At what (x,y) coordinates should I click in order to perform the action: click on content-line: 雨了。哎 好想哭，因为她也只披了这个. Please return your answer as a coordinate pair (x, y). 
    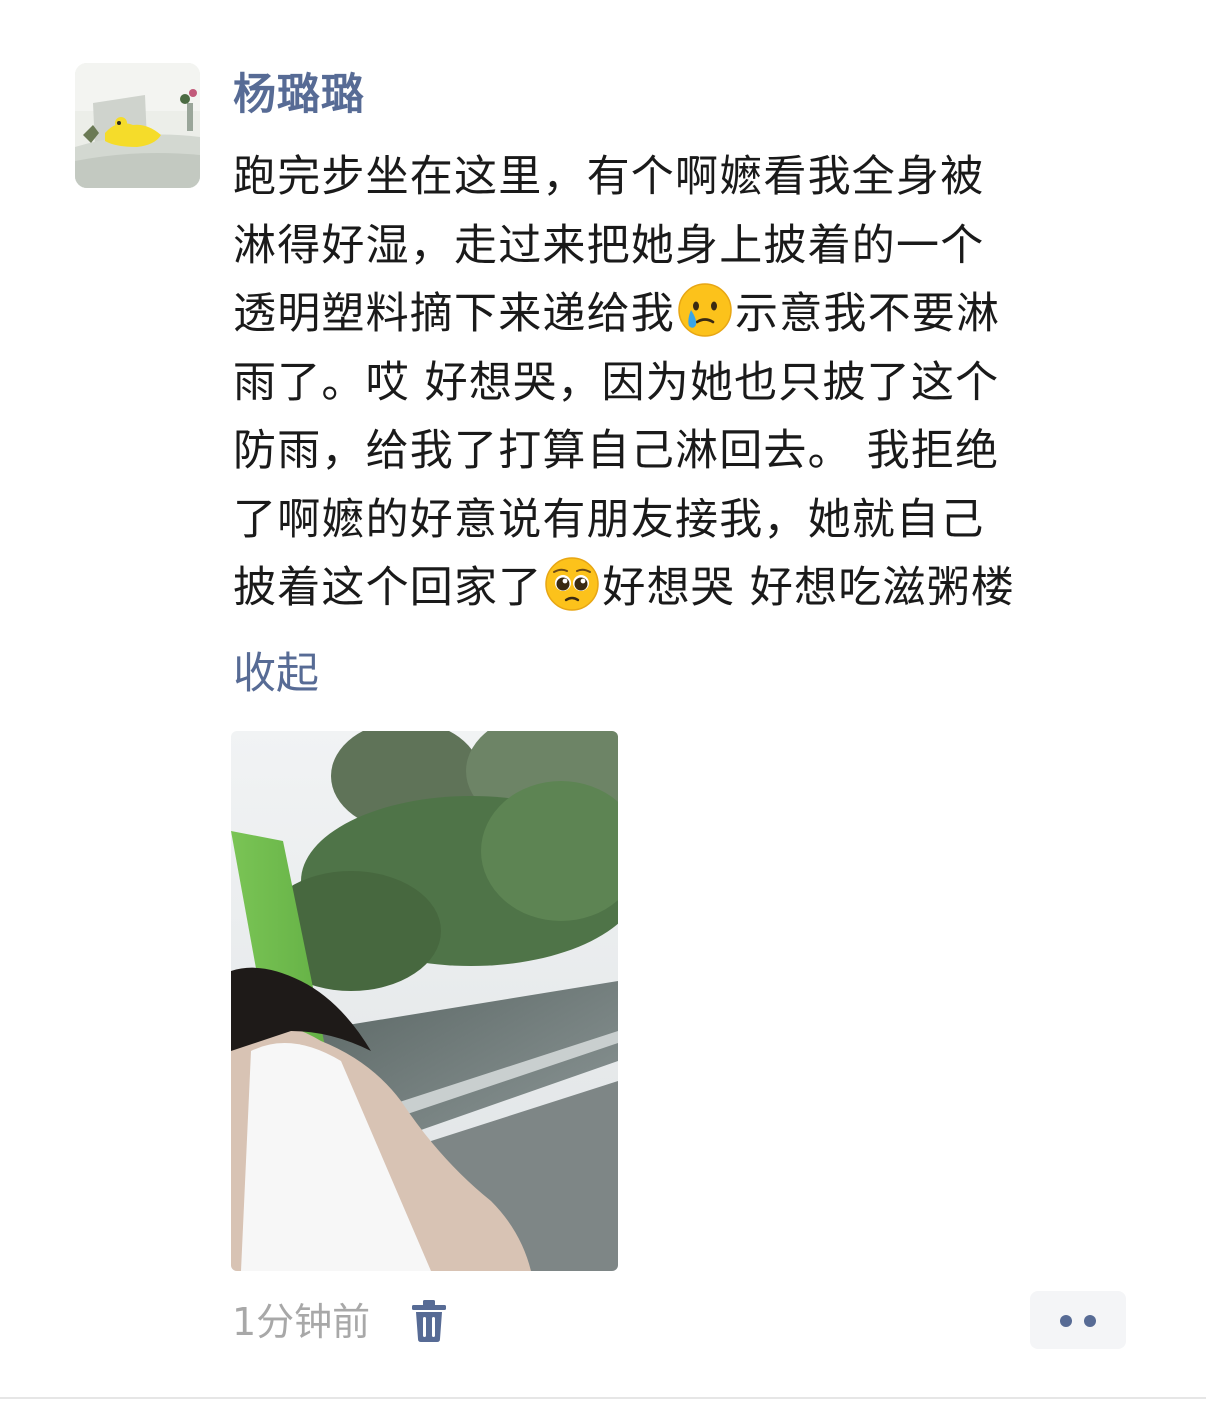
    Looking at the image, I should click on (616, 382).